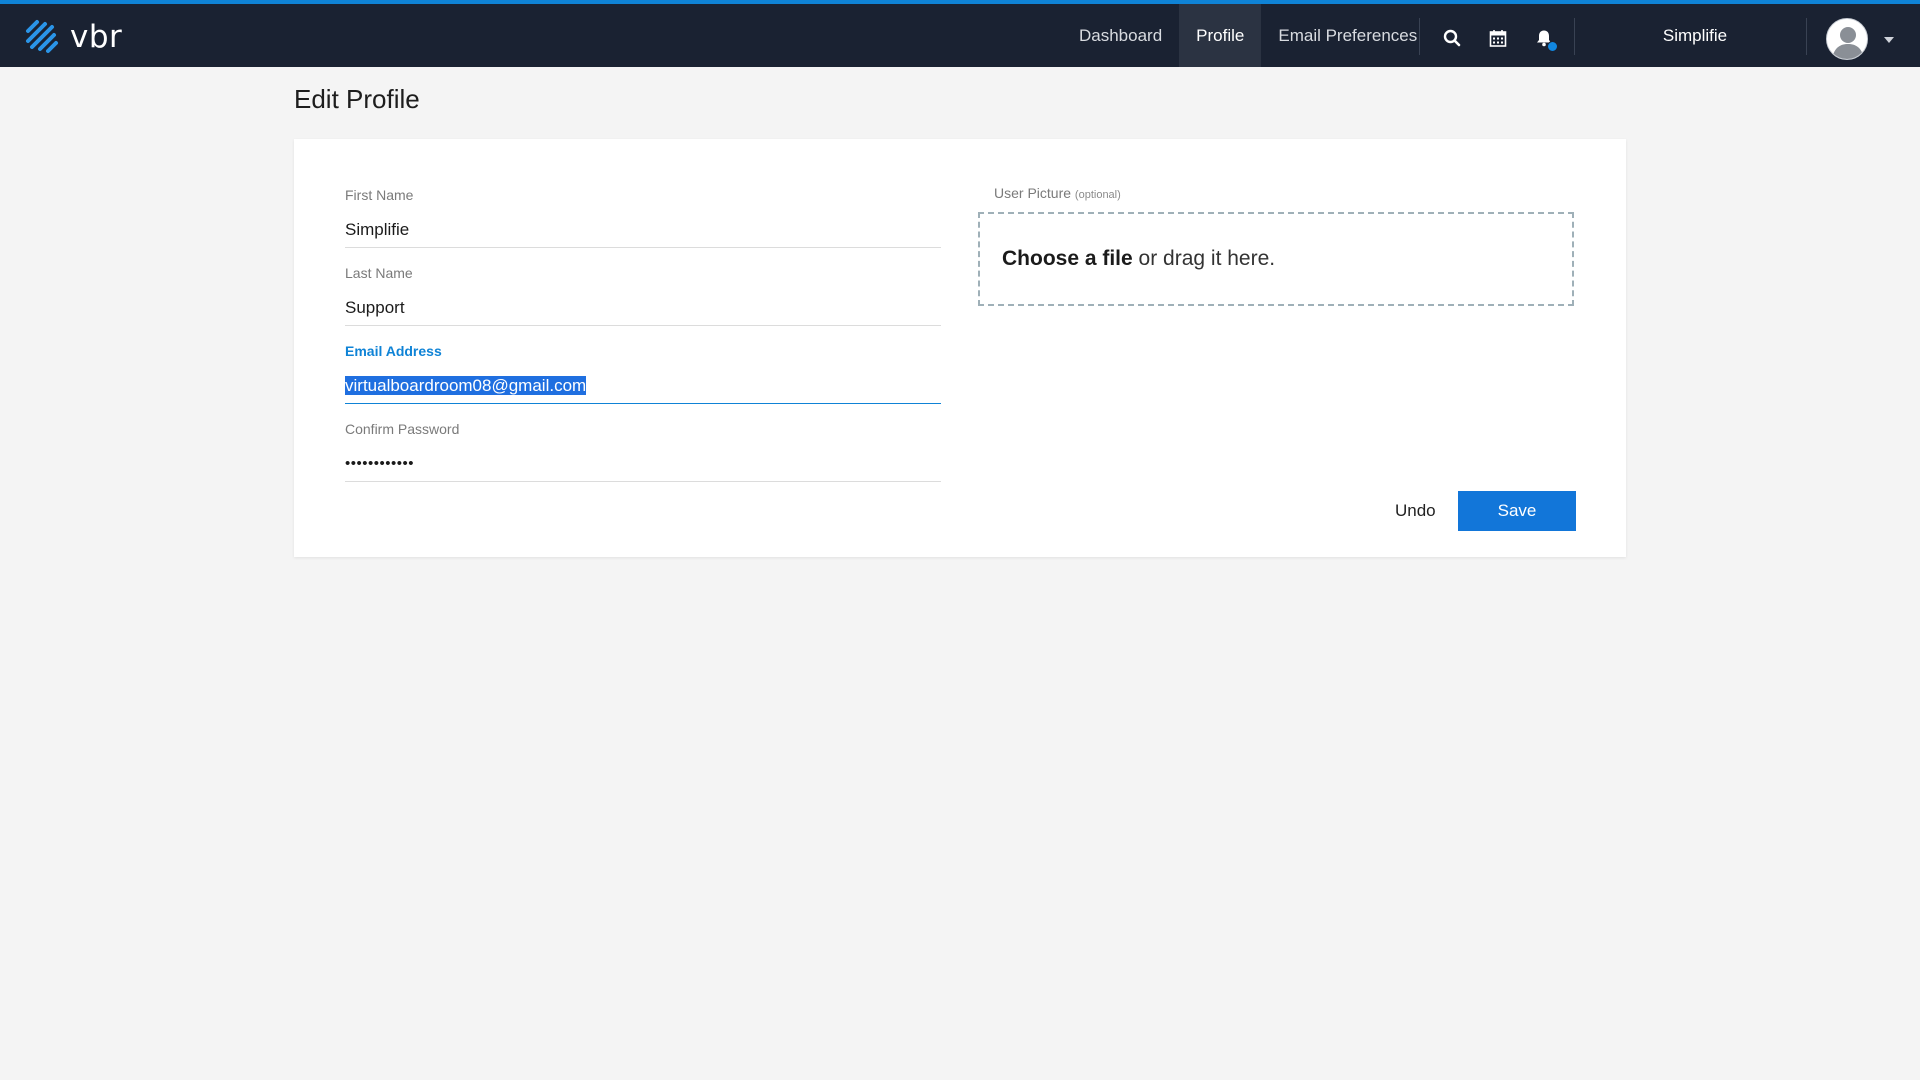  I want to click on email-input: virtualboardroom08@gmail.com, so click(643, 389).